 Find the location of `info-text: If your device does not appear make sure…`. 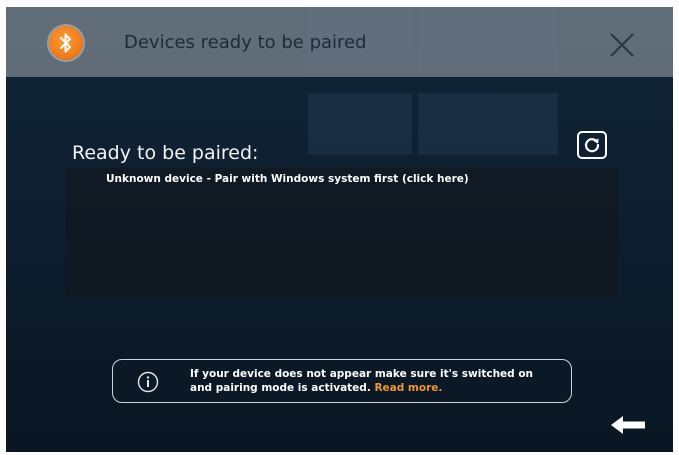

info-text: If your device does not appear make sure… is located at coordinates (361, 381).